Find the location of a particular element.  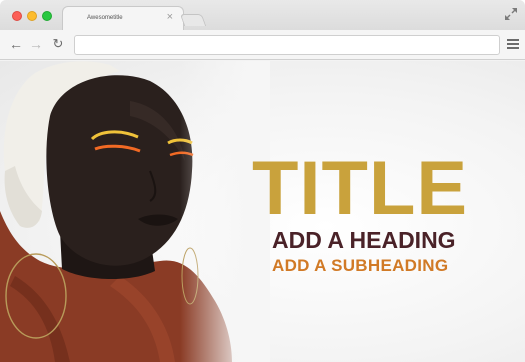

arrow-left-icon: ← is located at coordinates (16, 44).